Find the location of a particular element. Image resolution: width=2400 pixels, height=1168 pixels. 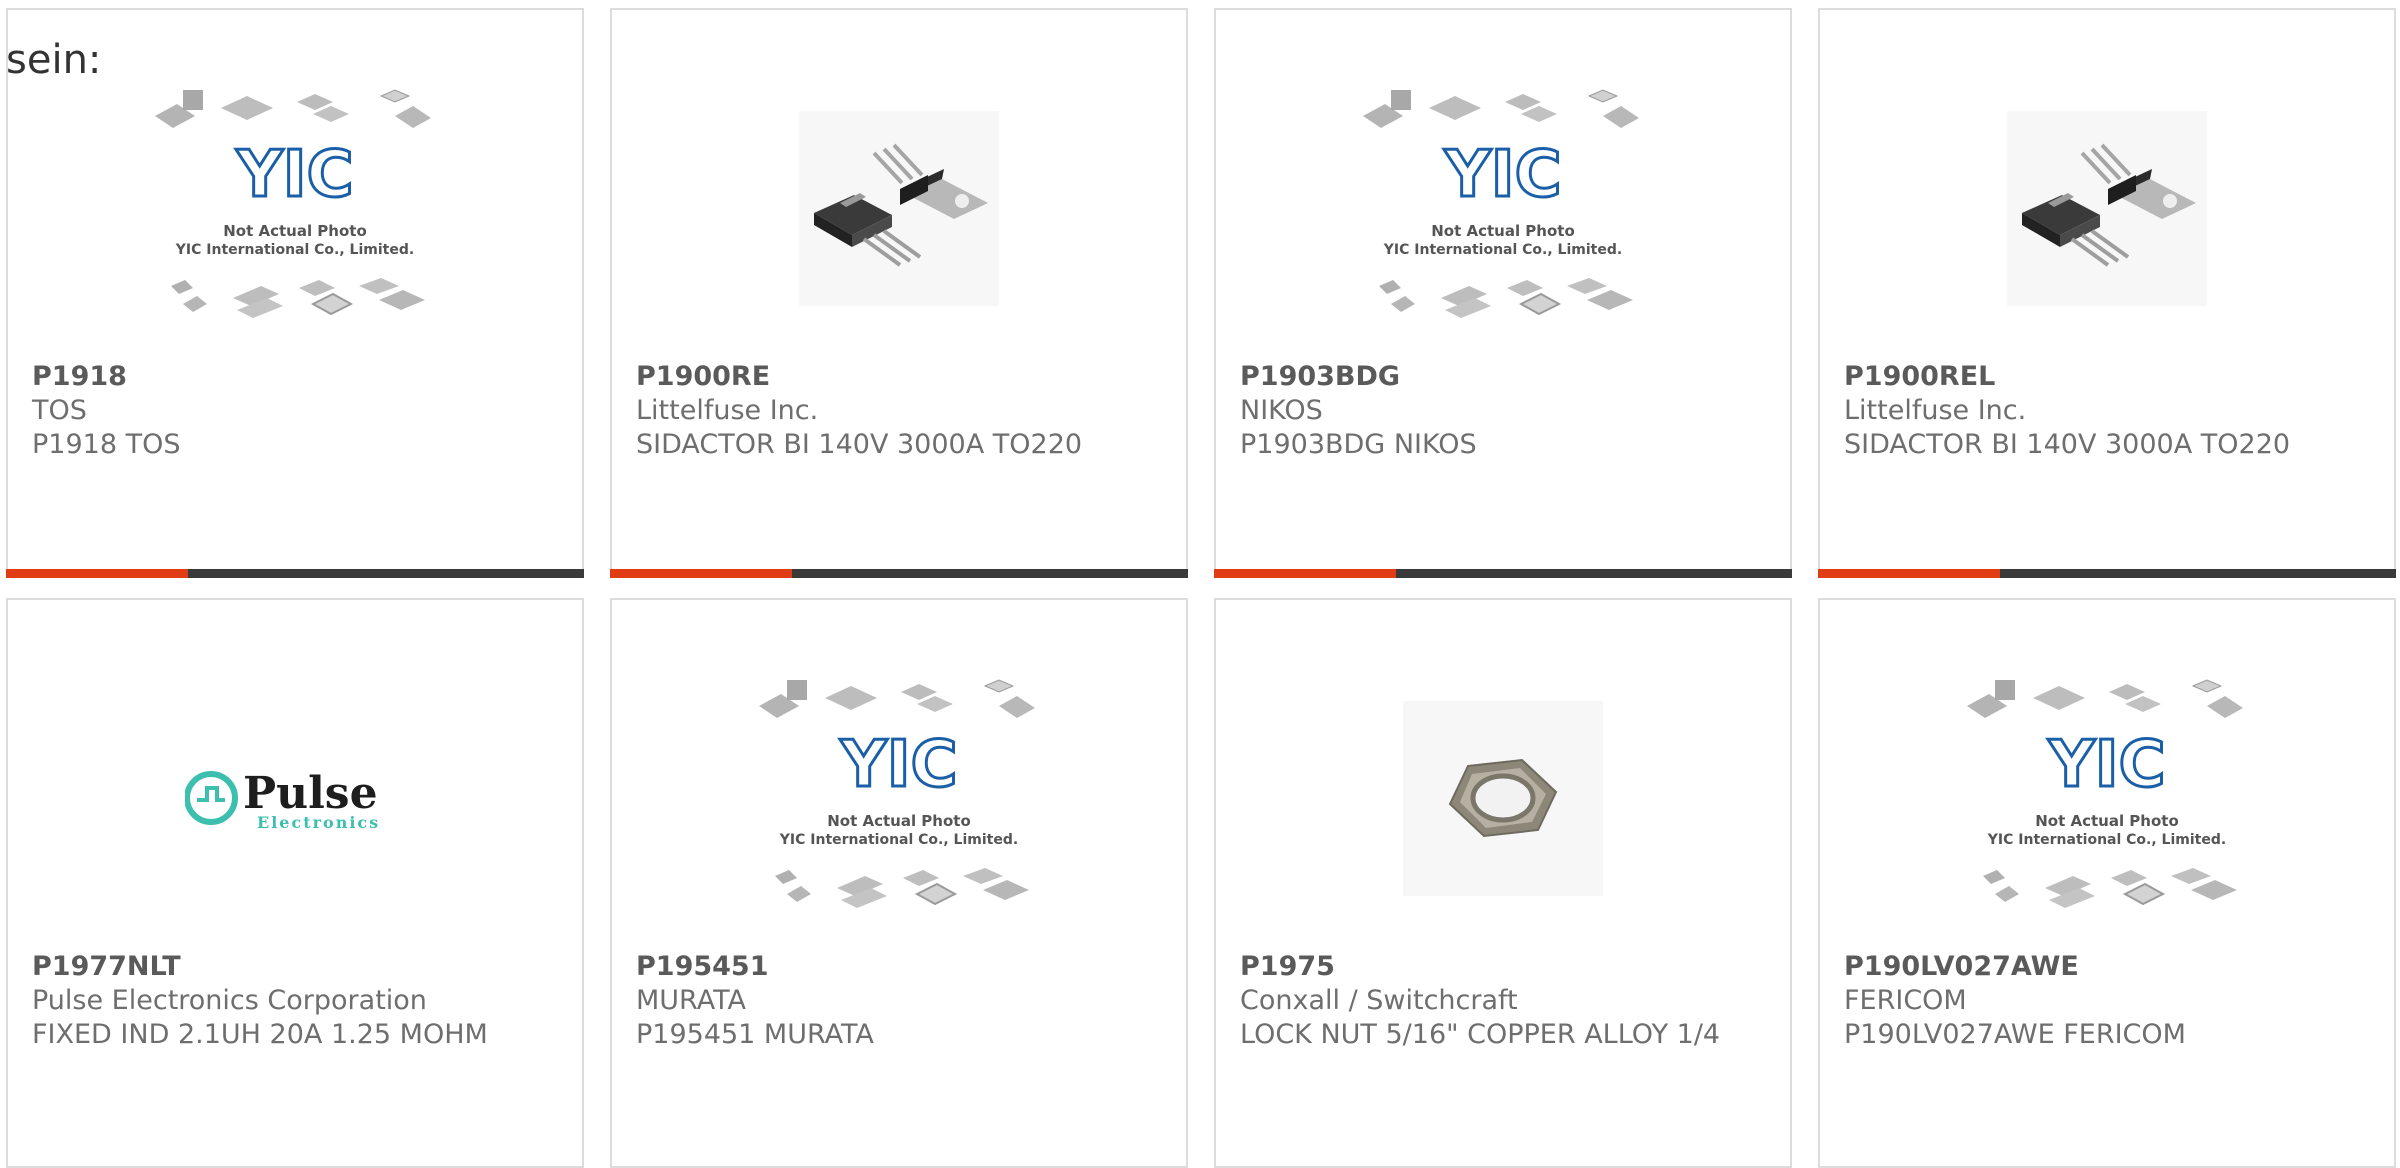

manufacturer: Pulse Electronics Corporation is located at coordinates (229, 1000).